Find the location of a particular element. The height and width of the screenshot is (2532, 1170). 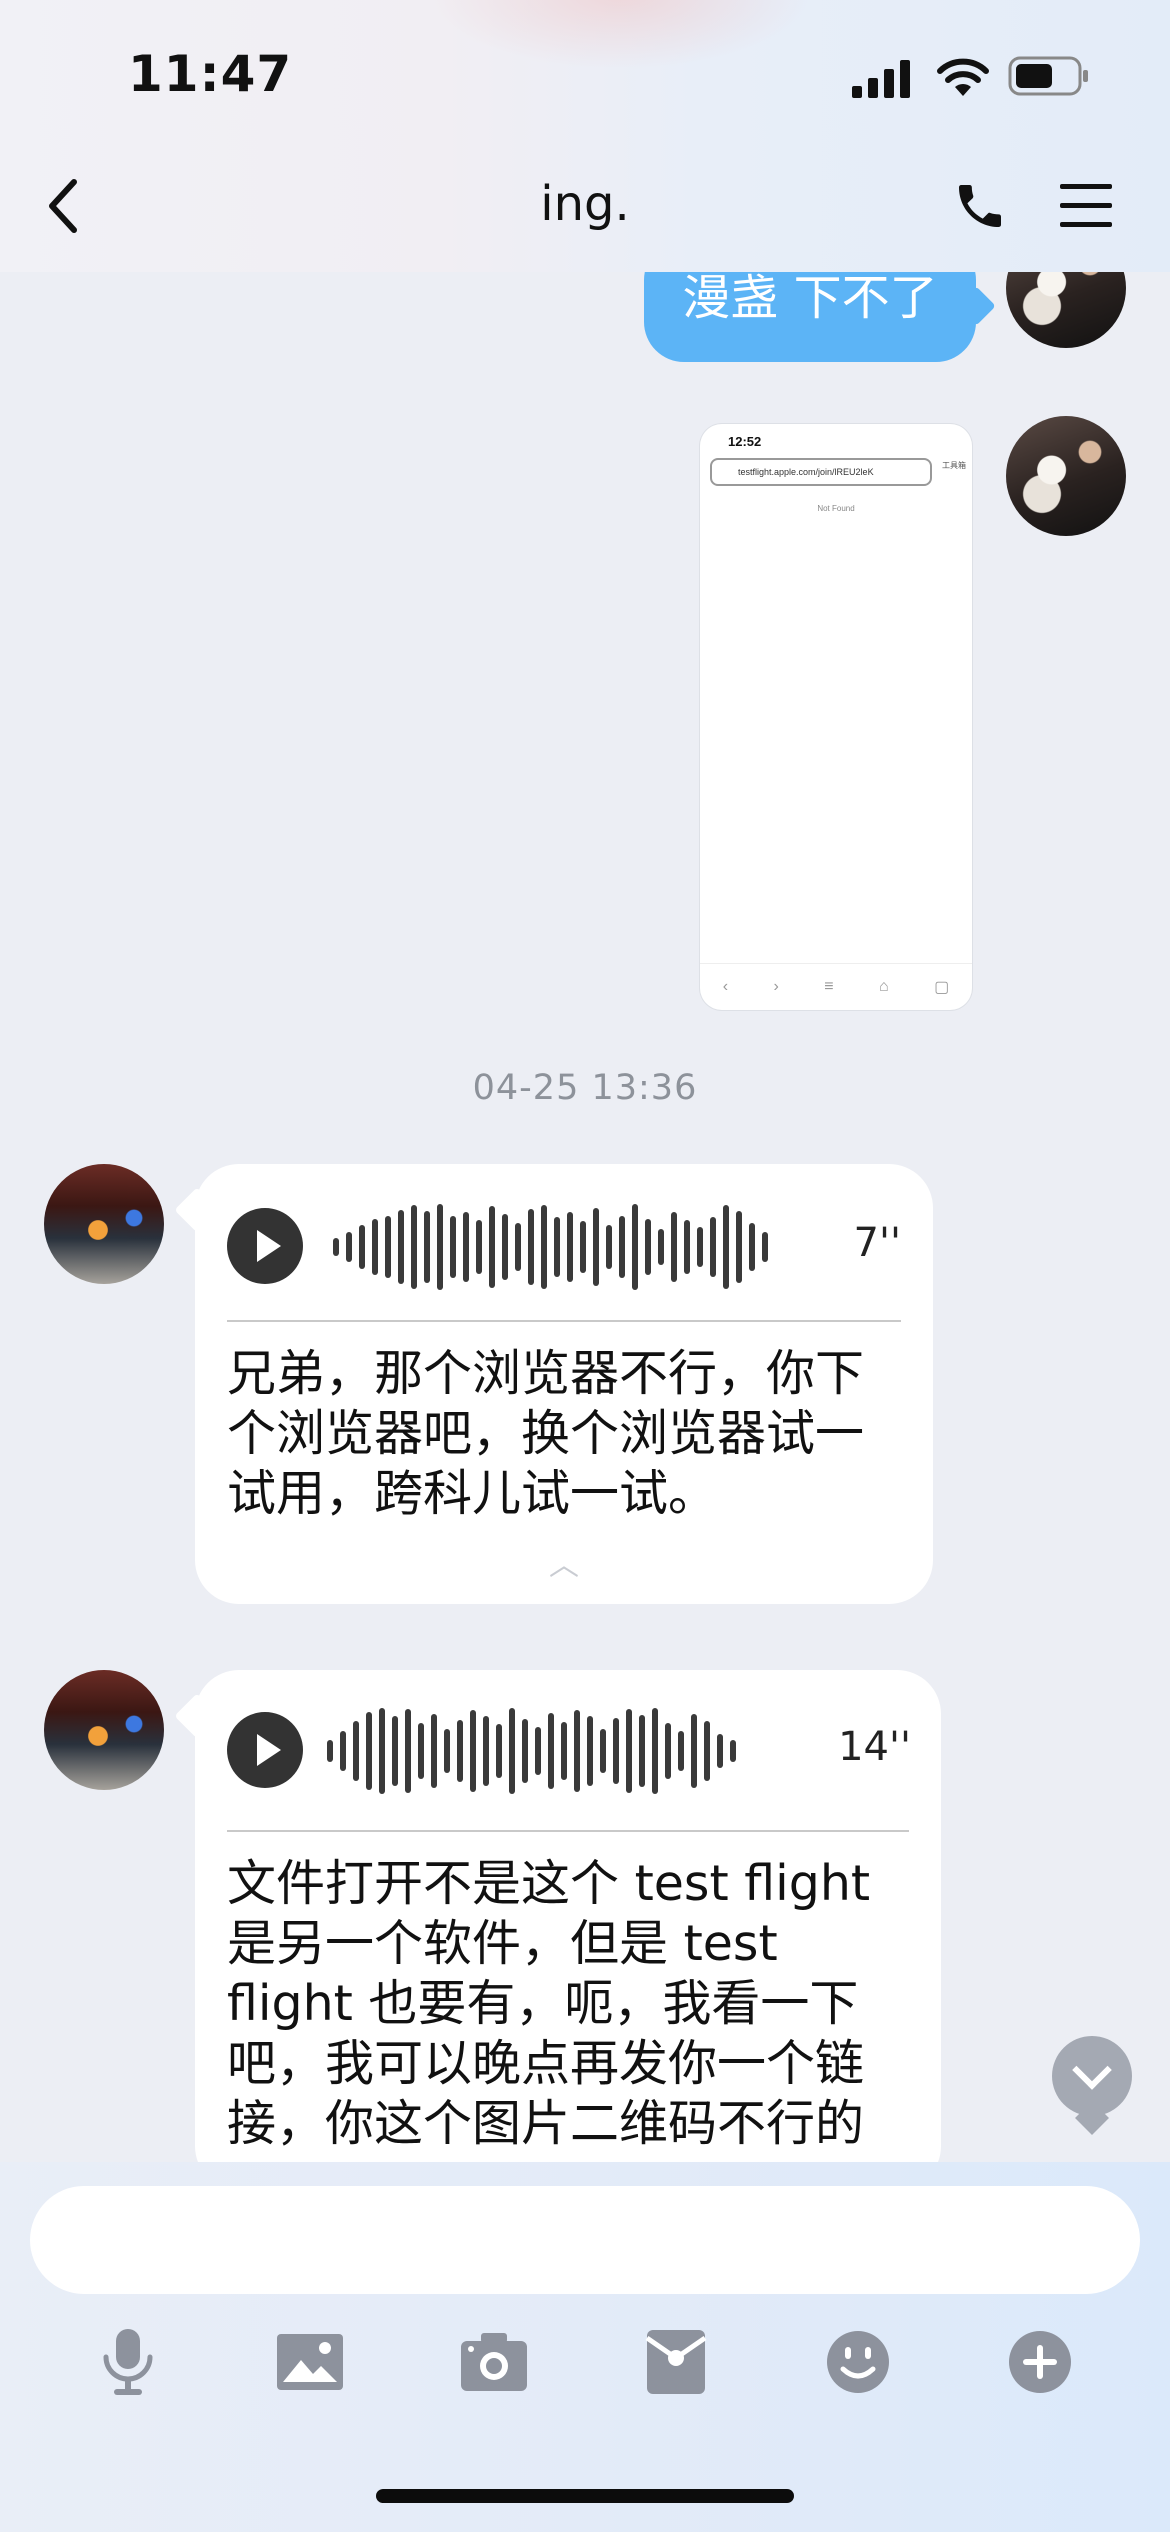

menu-icon is located at coordinates (1086, 206).